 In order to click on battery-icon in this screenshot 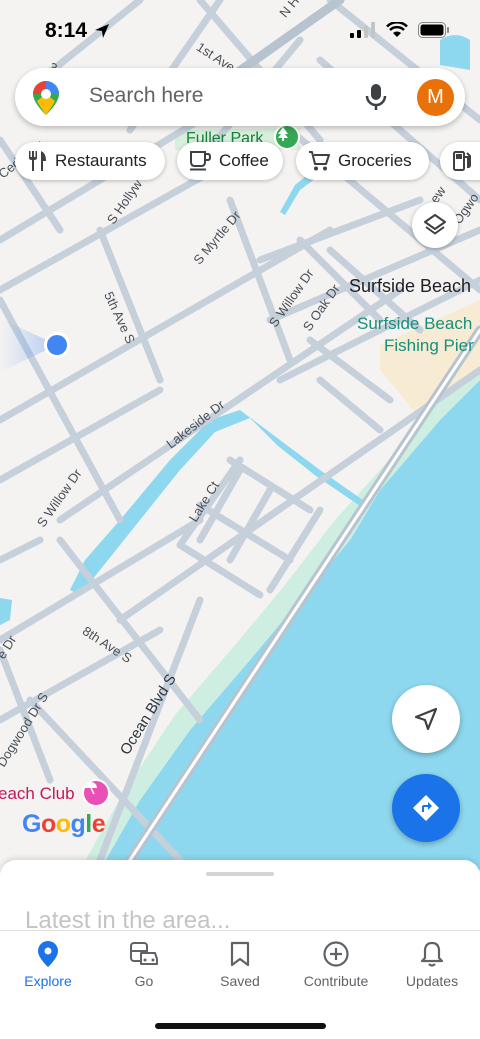, I will do `click(433, 30)`.